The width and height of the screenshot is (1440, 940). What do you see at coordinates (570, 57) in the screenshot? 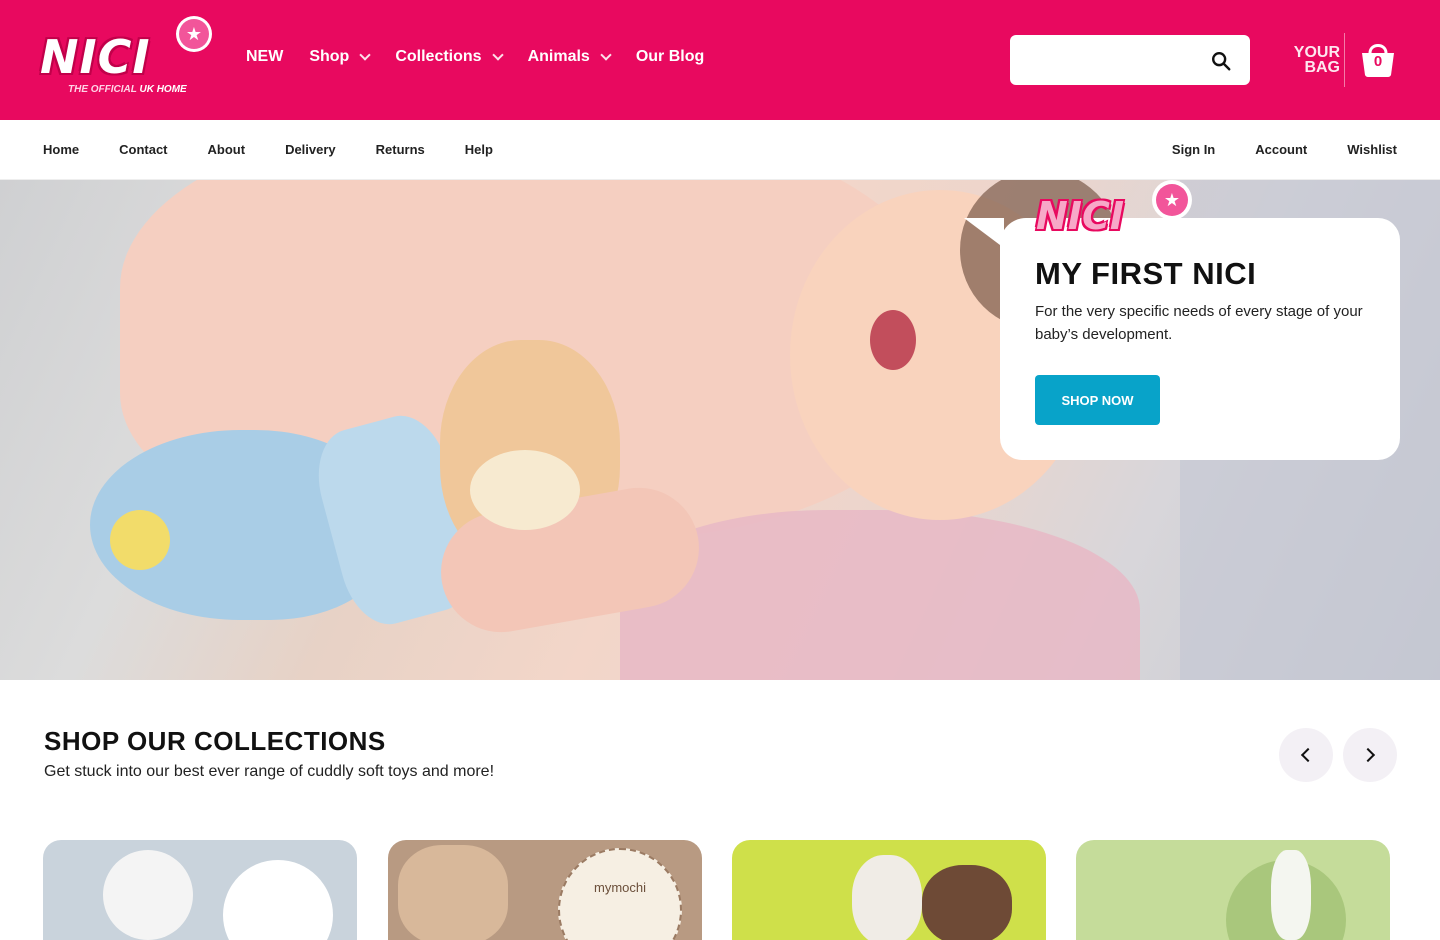
I see `nav-item-animals: Animals` at bounding box center [570, 57].